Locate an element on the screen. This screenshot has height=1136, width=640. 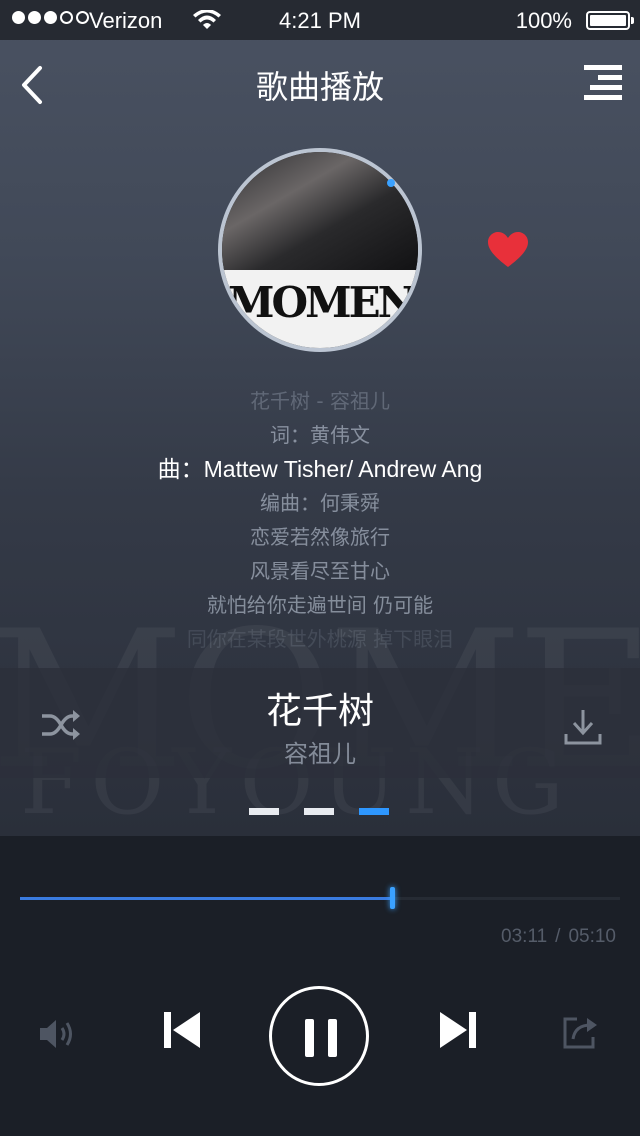
lyric-line: 编曲：何秉舜 is located at coordinates (320, 503).